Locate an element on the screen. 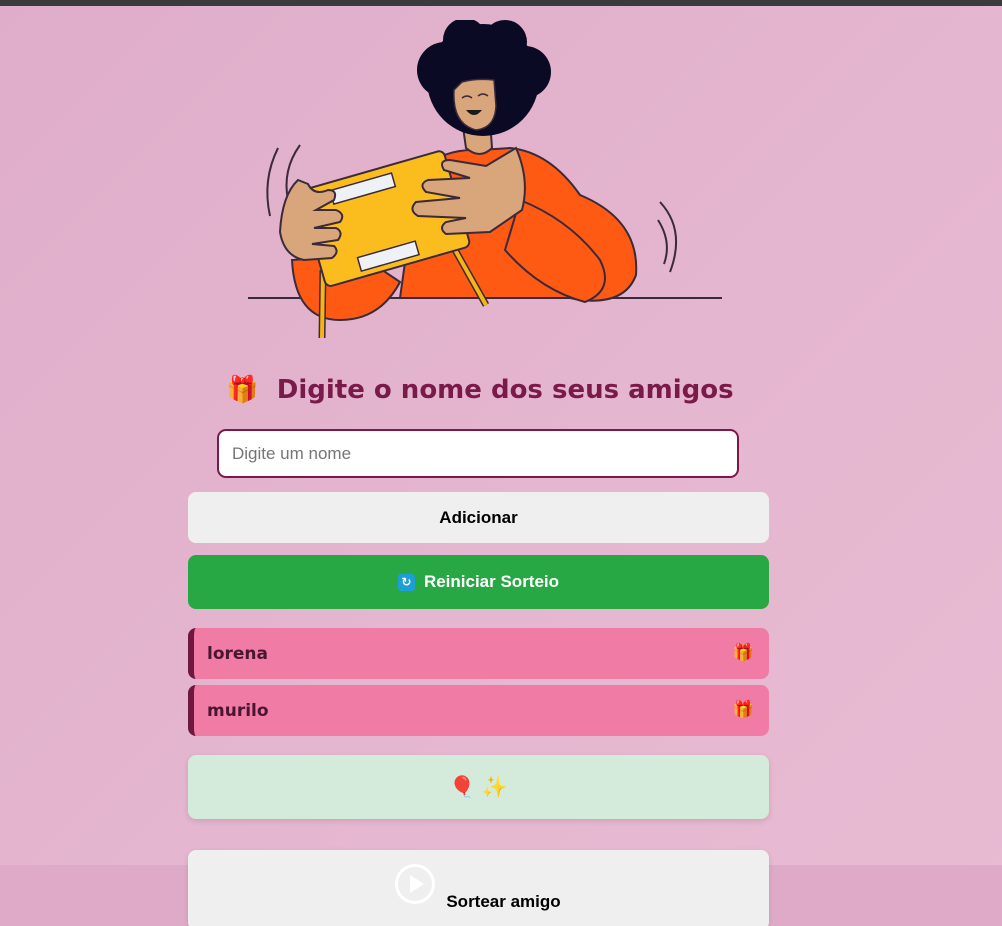 The image size is (1002, 926). page-title: 🎁 Digite o nome dos seus amigos is located at coordinates (480, 390).